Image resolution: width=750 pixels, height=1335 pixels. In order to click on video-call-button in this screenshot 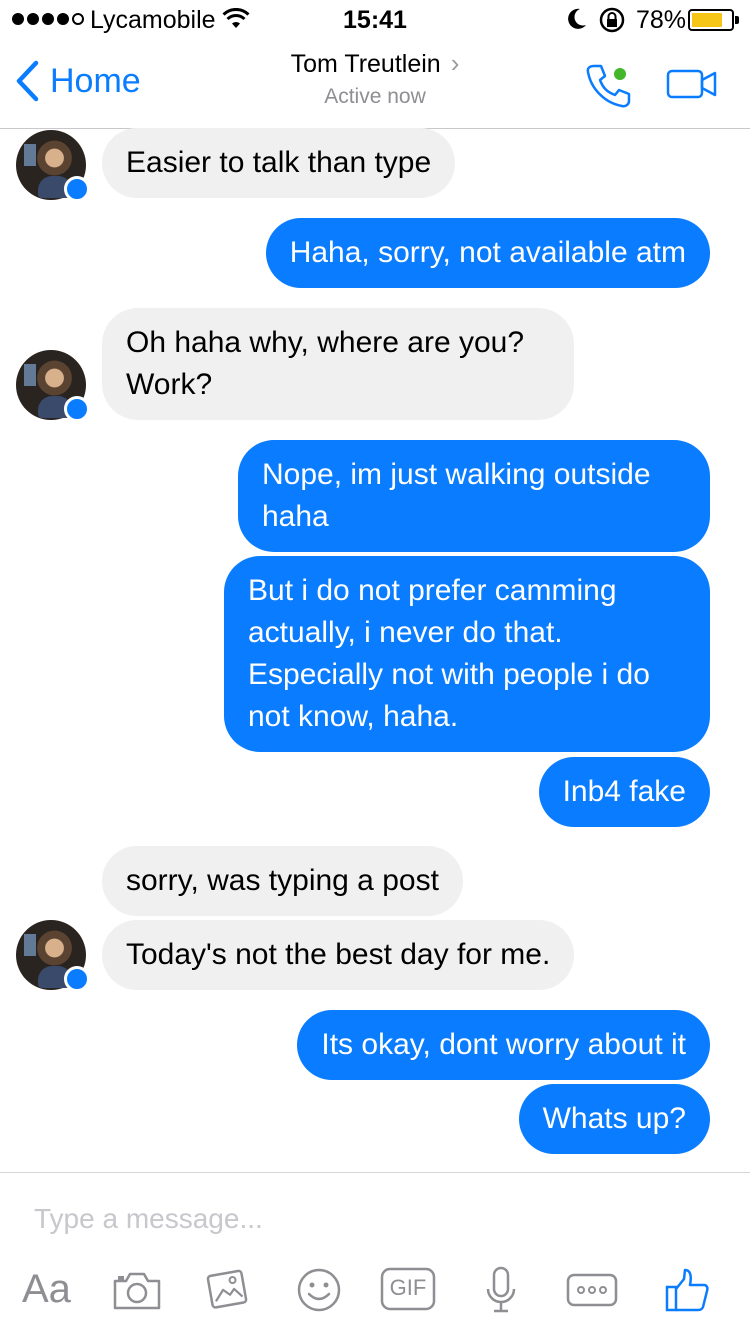, I will do `click(692, 86)`.